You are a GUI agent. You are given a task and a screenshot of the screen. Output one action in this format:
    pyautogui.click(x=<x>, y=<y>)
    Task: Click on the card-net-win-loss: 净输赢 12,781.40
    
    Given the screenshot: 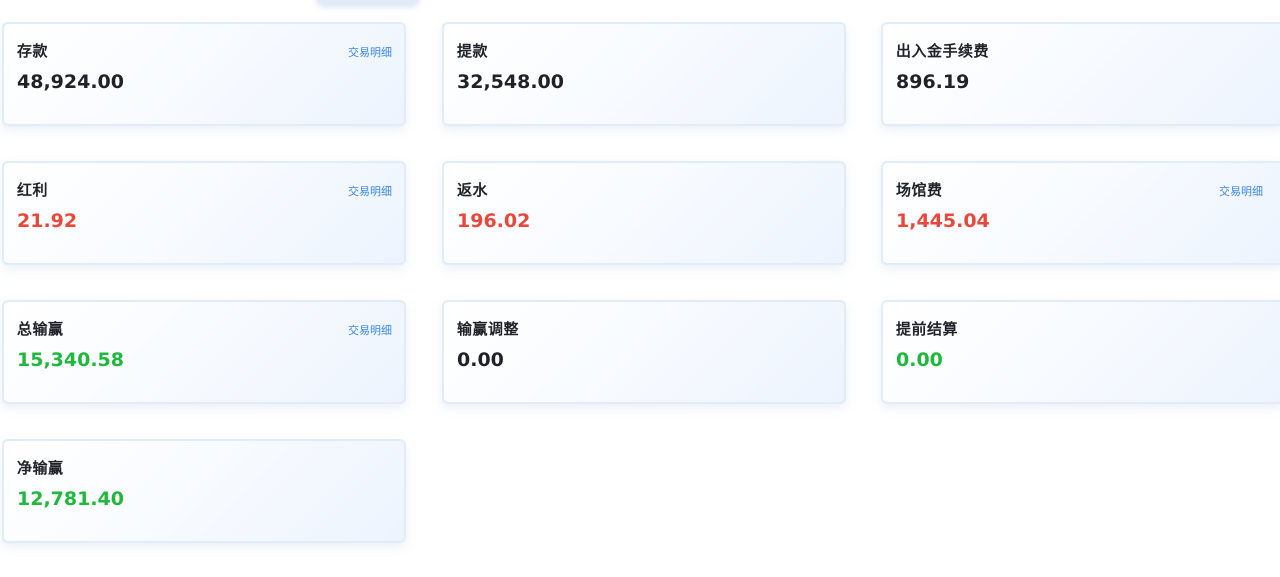 What is the action you would take?
    pyautogui.click(x=204, y=491)
    